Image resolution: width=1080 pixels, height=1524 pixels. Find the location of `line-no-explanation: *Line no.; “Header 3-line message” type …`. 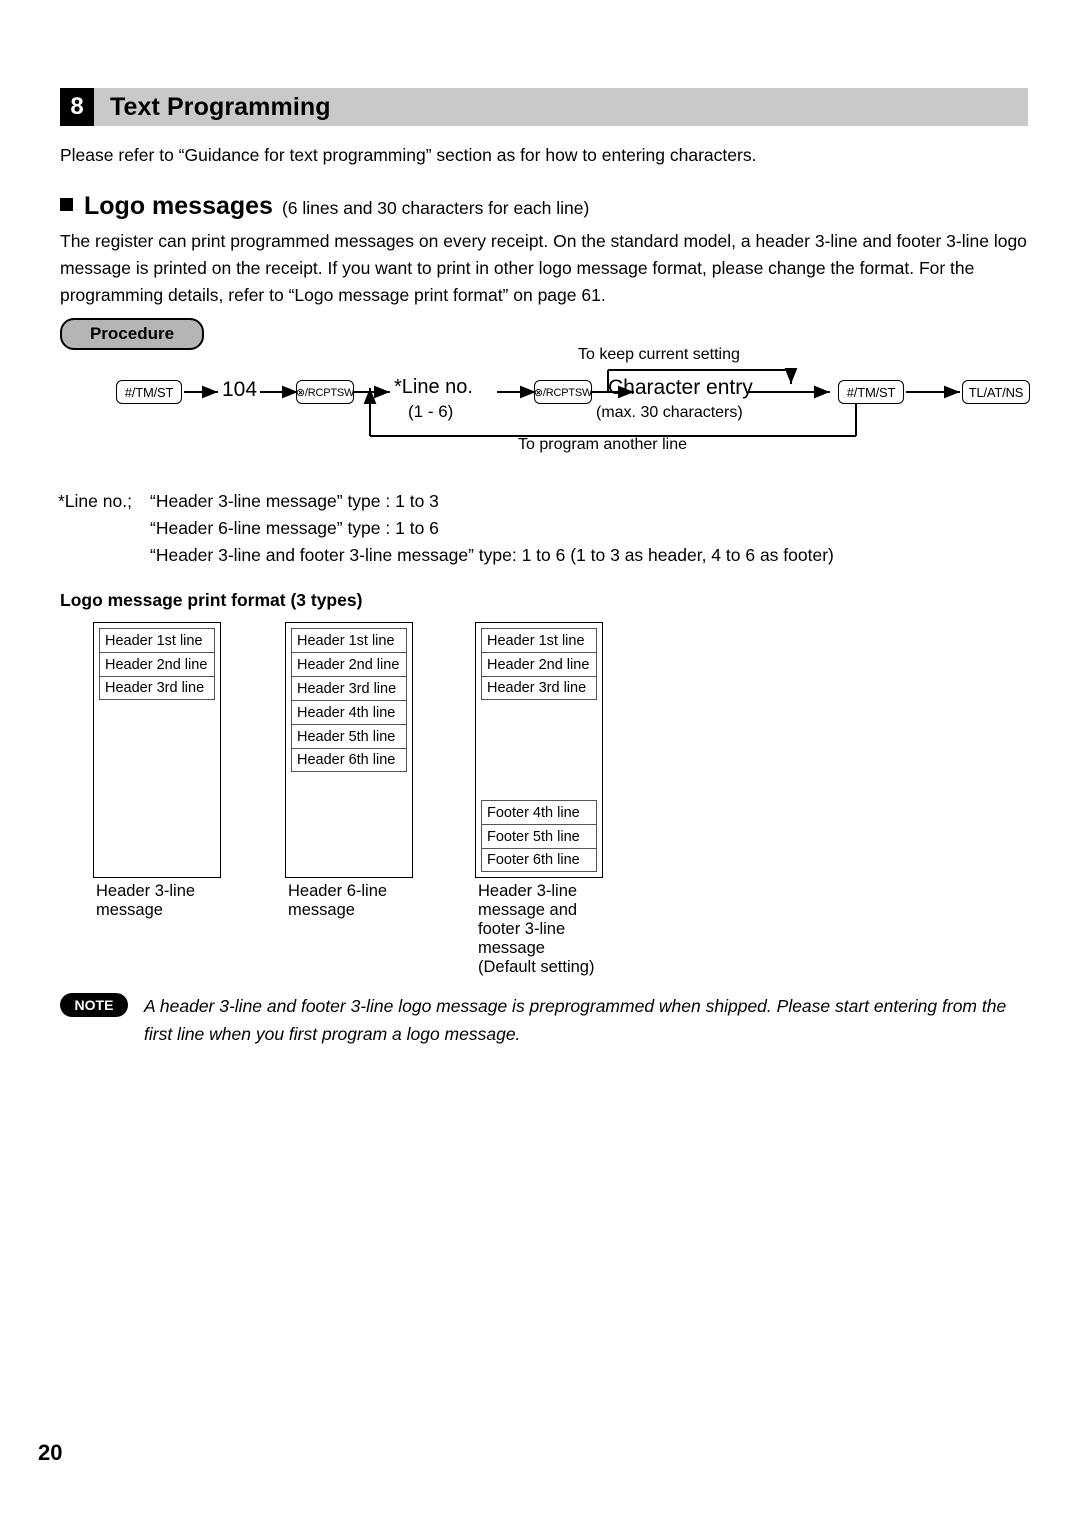

line-no-explanation: *Line no.; “Header 3-line message” type … is located at coordinates (446, 528).